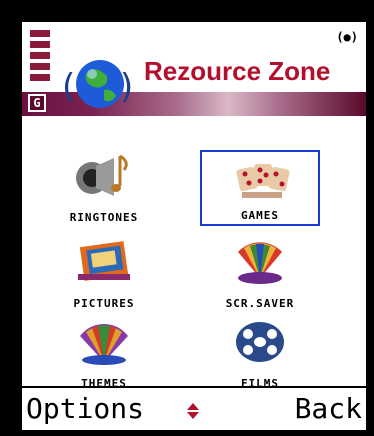  Describe the element at coordinates (37, 103) in the screenshot. I see `network-indicator: G` at that location.